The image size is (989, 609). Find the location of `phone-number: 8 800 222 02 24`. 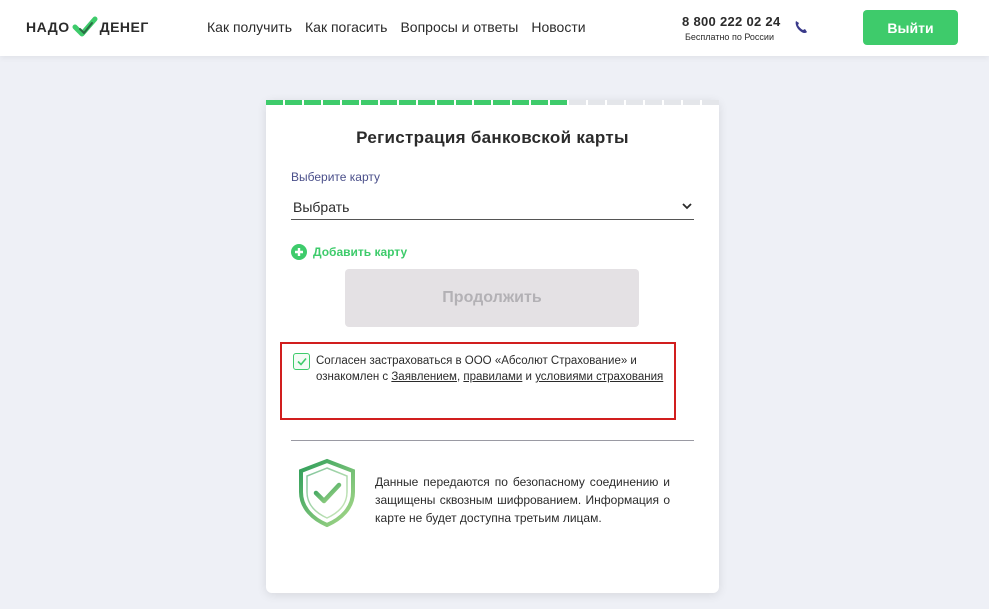

phone-number: 8 800 222 02 24 is located at coordinates (731, 21).